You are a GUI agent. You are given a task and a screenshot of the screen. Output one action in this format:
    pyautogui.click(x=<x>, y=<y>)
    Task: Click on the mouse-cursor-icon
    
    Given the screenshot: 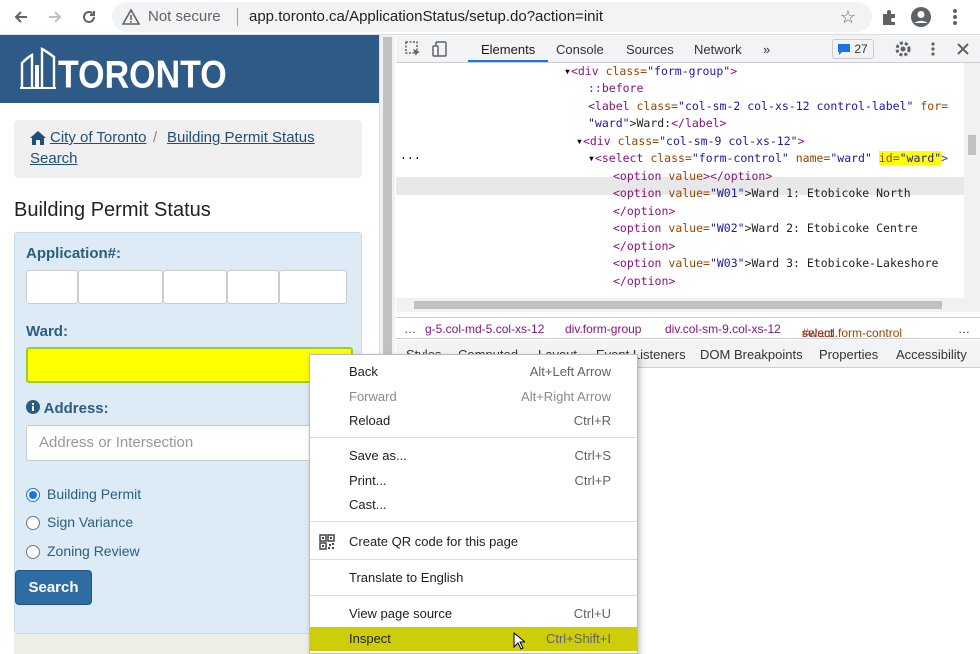 What is the action you would take?
    pyautogui.click(x=519, y=641)
    